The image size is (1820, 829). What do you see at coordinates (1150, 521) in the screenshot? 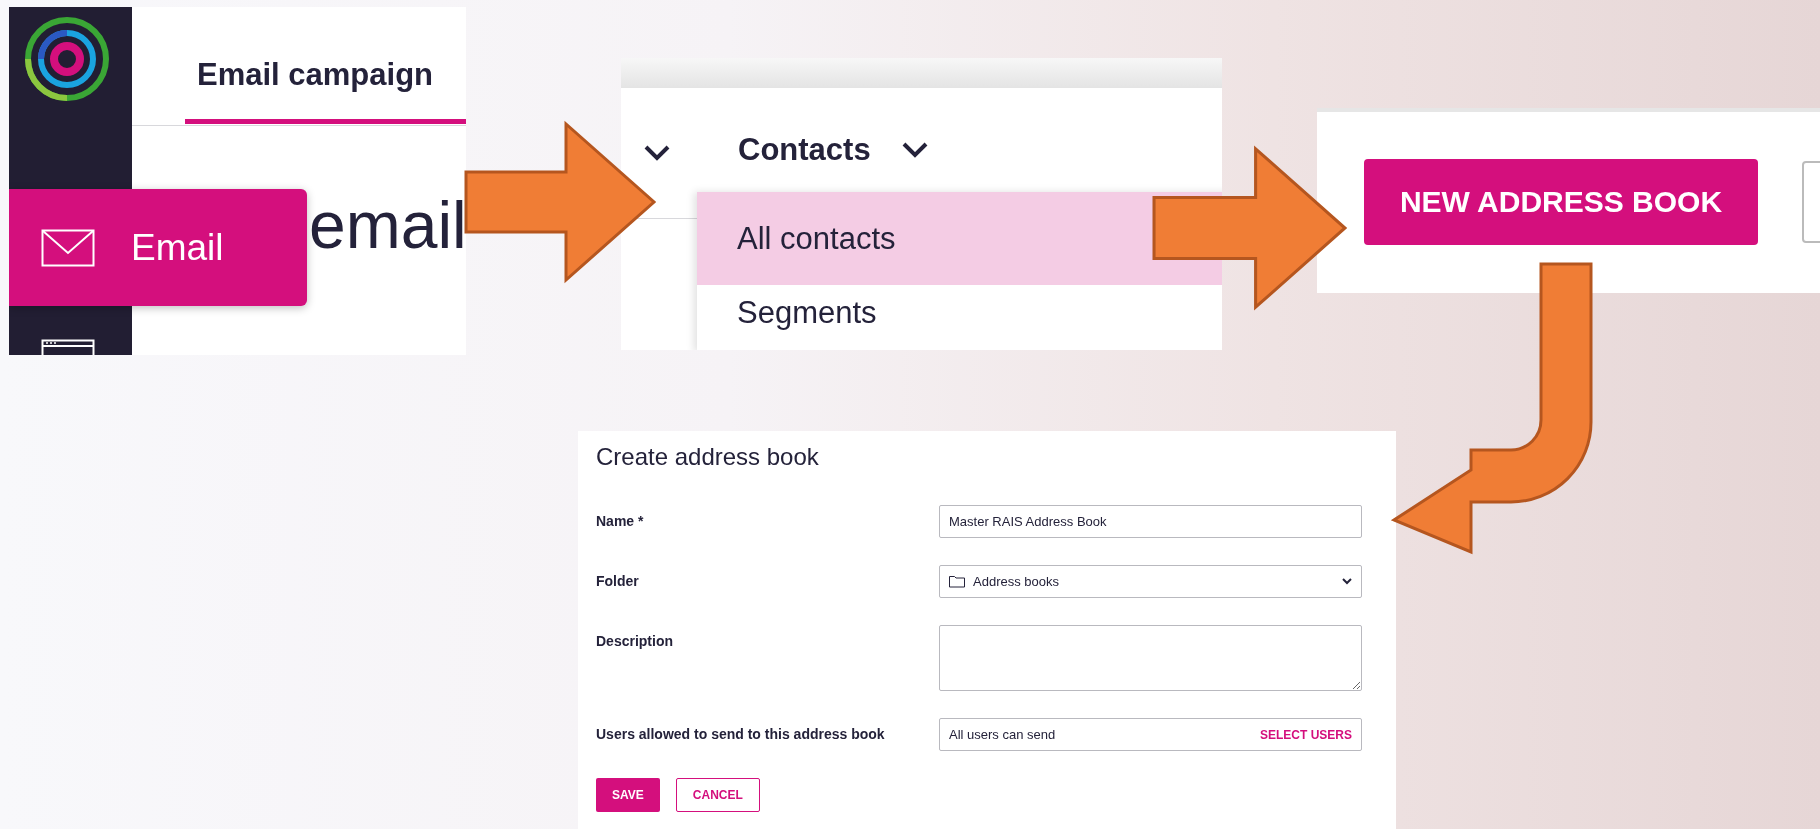
I see `name-field: Master RAIS Address Book` at bounding box center [1150, 521].